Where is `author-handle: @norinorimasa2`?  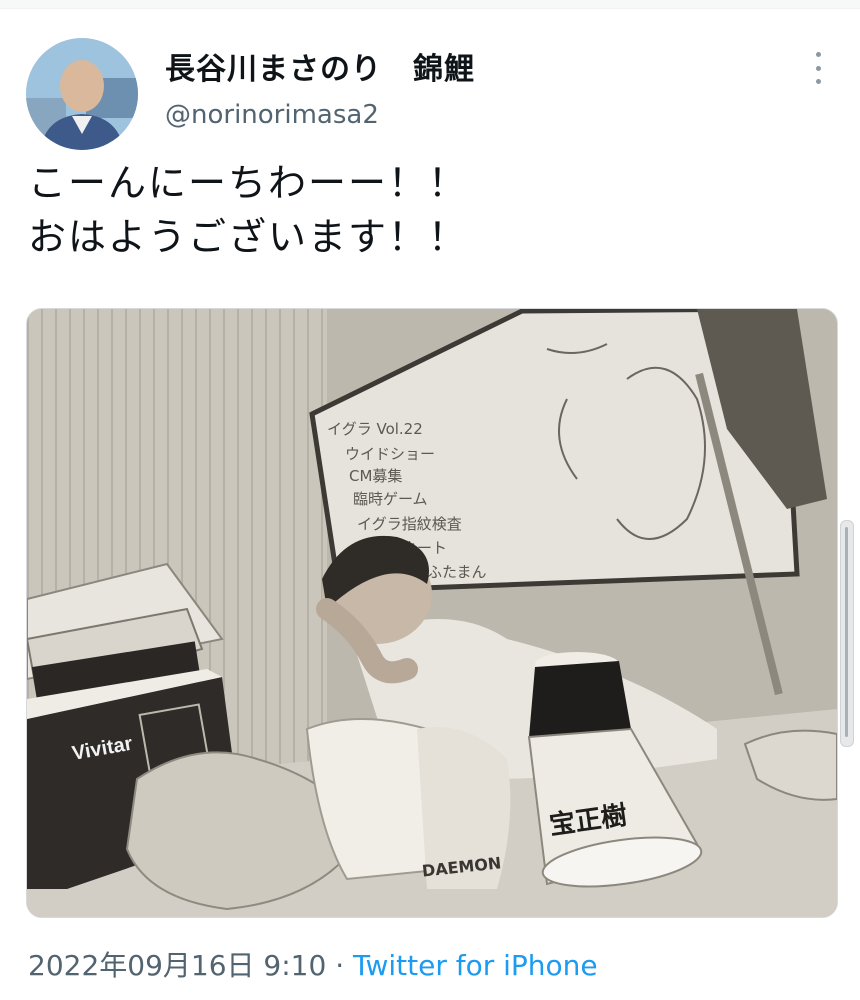 author-handle: @norinorimasa2 is located at coordinates (272, 115).